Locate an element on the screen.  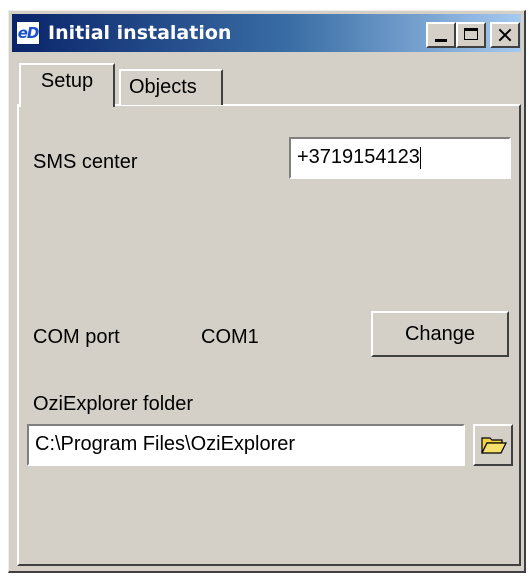
tab-objects: Objects is located at coordinates (171, 87).